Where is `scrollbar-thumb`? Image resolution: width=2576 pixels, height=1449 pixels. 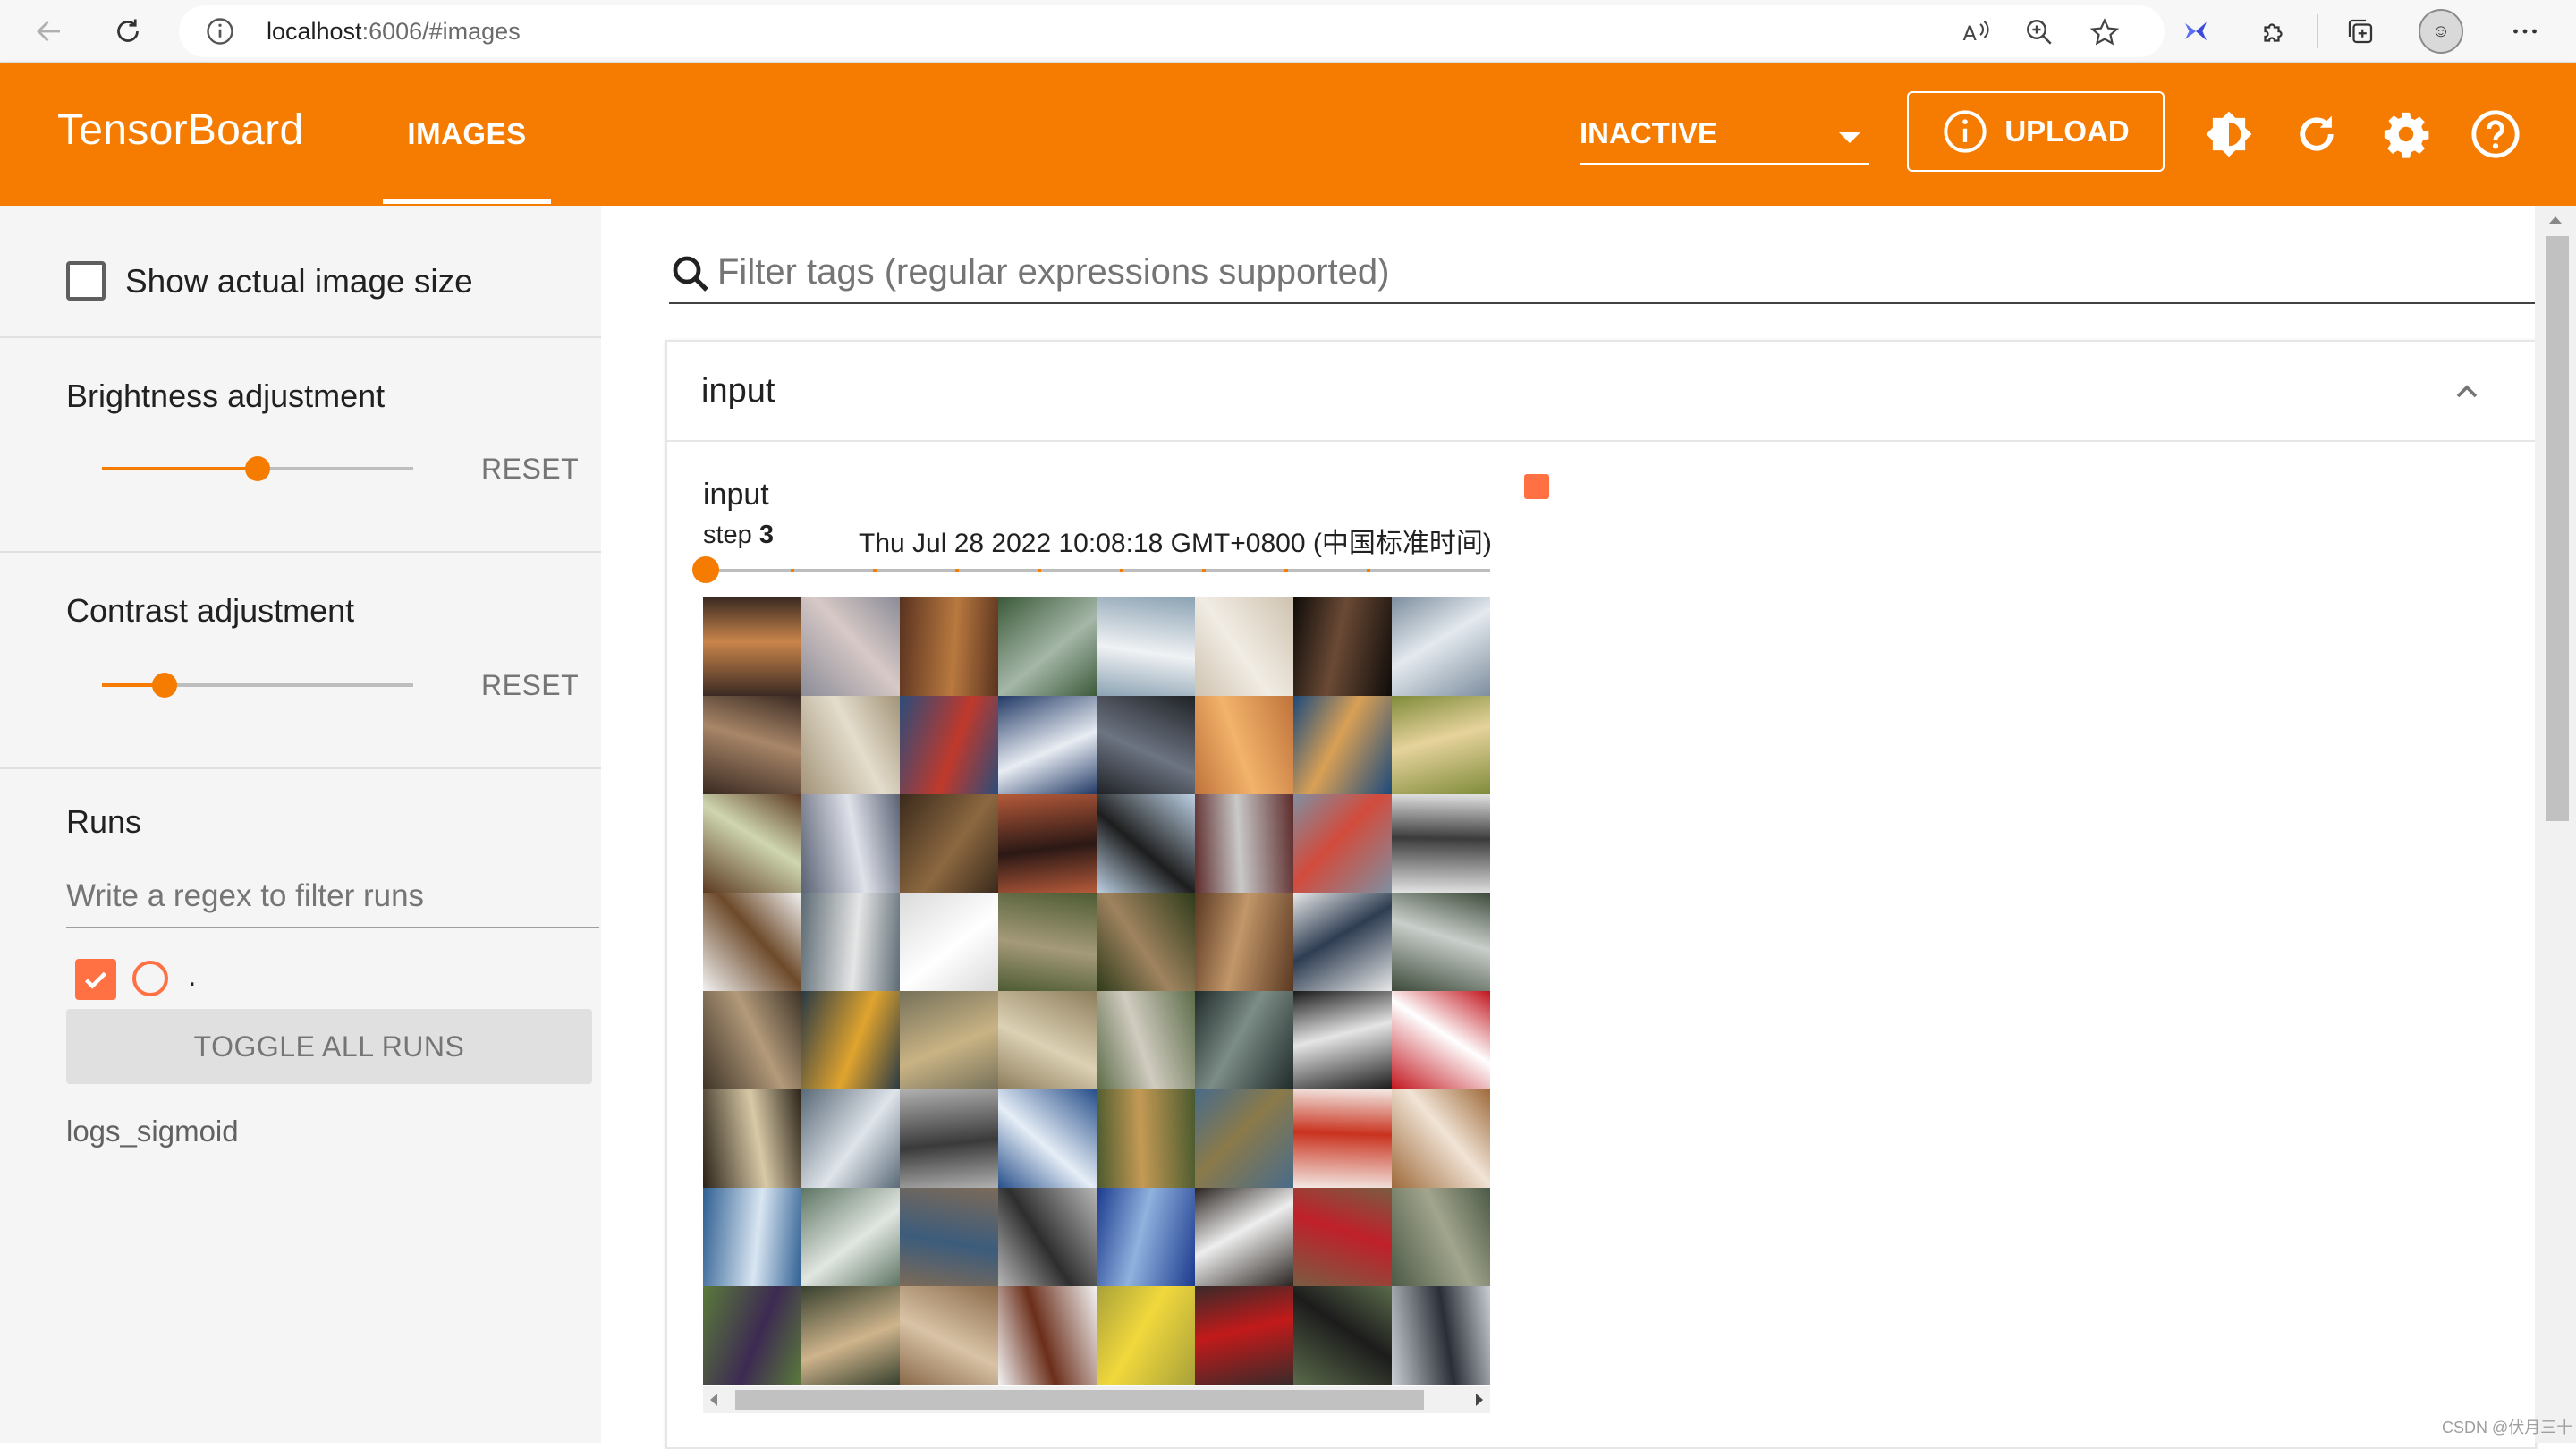 scrollbar-thumb is located at coordinates (1079, 1400).